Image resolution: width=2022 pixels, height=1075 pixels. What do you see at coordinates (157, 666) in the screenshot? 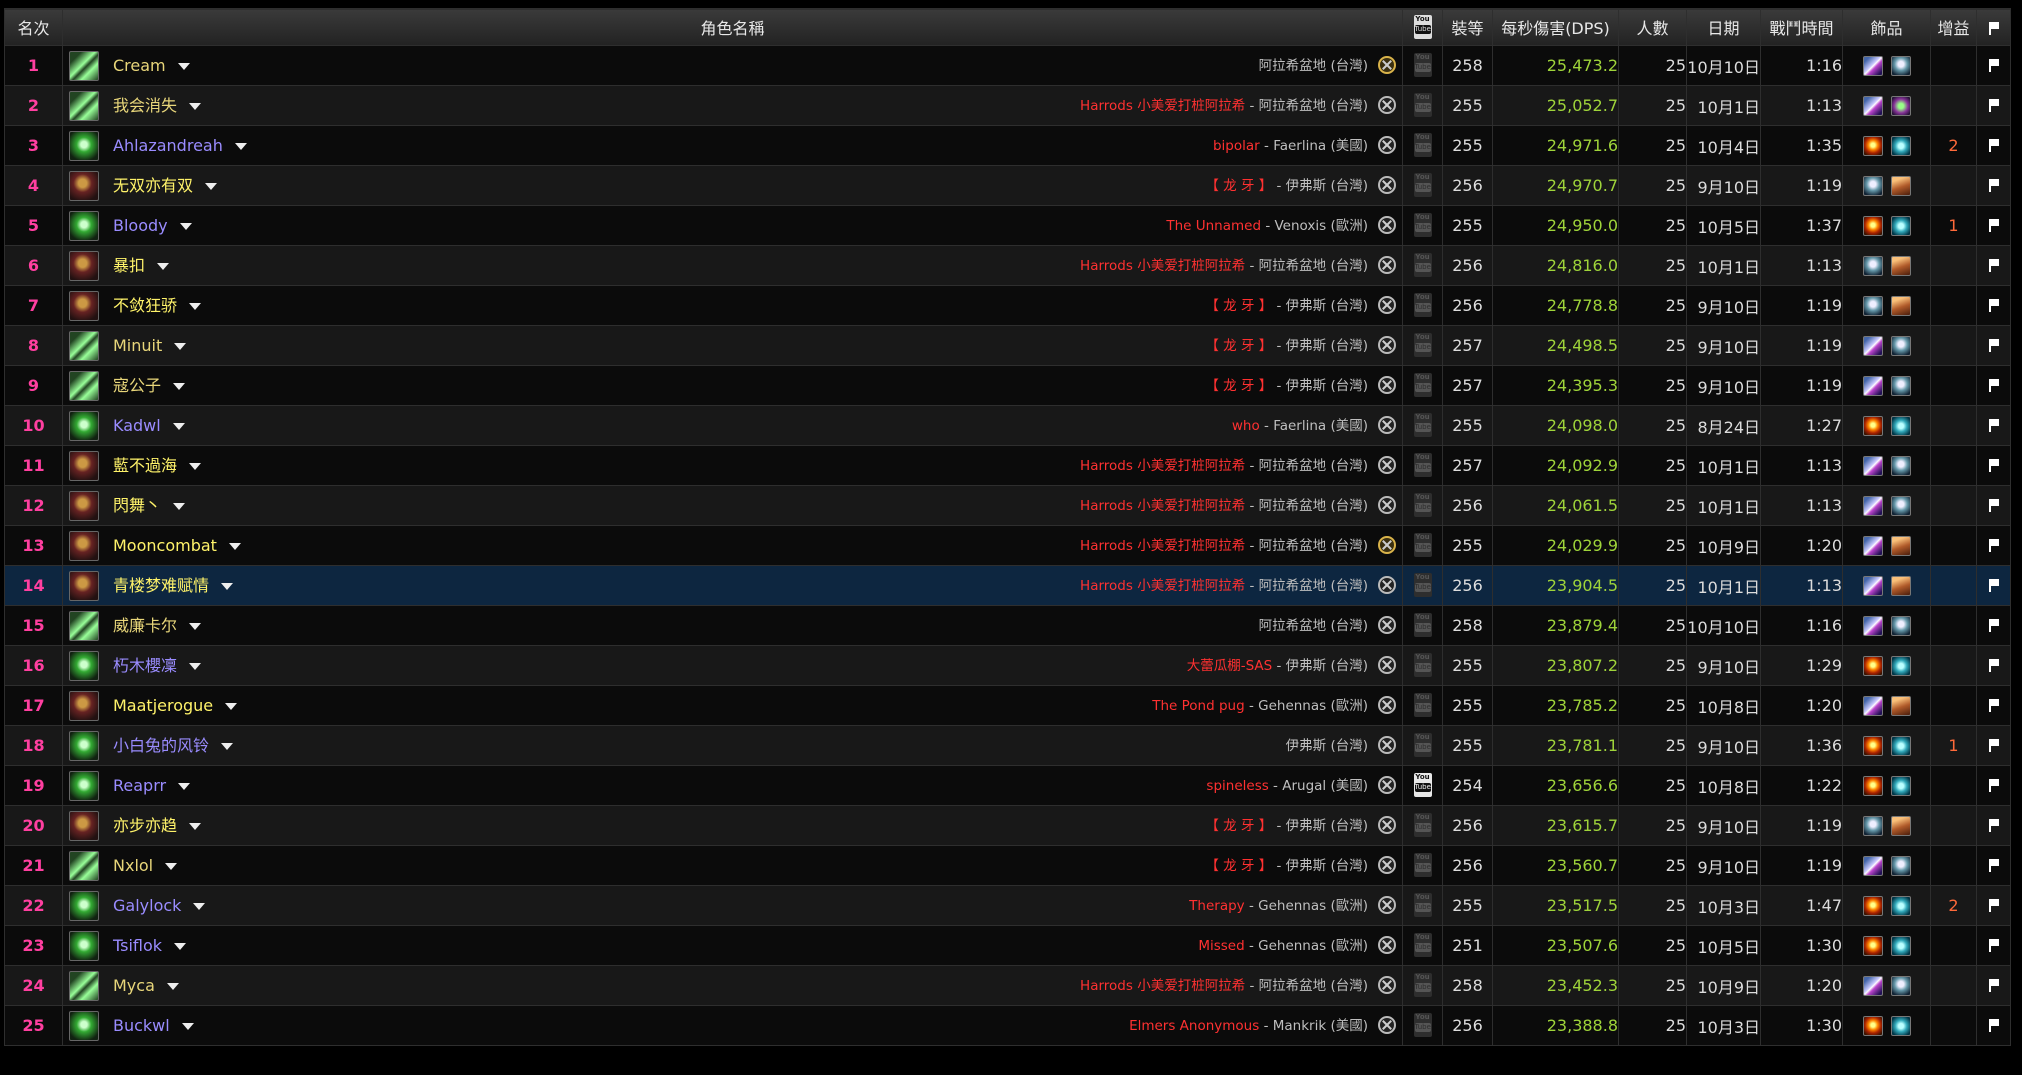
I see `character-name-link: 朽木櫻凜` at bounding box center [157, 666].